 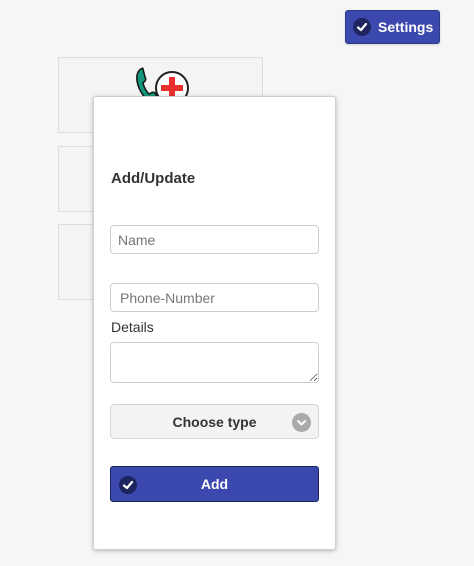 I want to click on chevron-down-icon, so click(x=301, y=422).